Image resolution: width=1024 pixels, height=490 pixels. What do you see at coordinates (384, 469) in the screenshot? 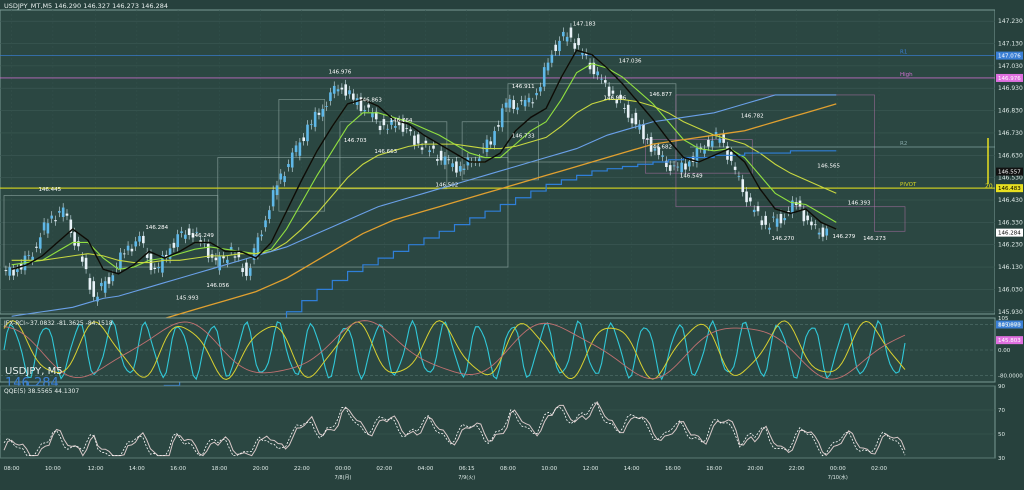
I see `time-tick-label: 02:00` at bounding box center [384, 469].